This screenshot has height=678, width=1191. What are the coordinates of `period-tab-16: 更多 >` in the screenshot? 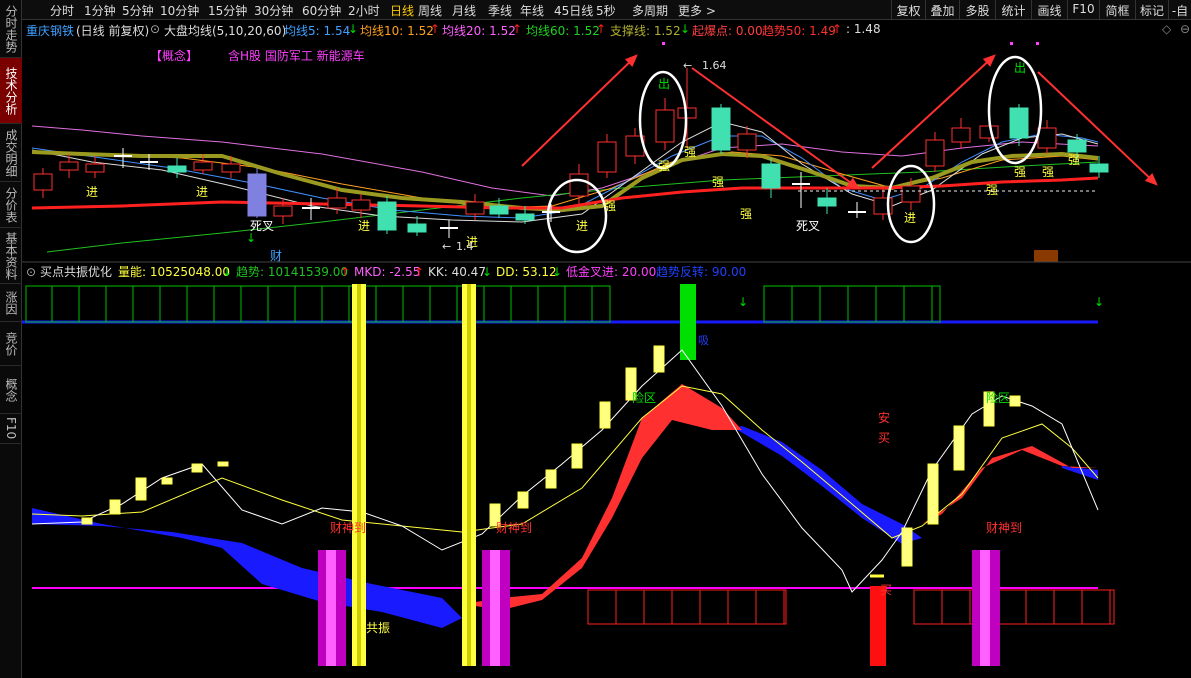 It's located at (697, 10).